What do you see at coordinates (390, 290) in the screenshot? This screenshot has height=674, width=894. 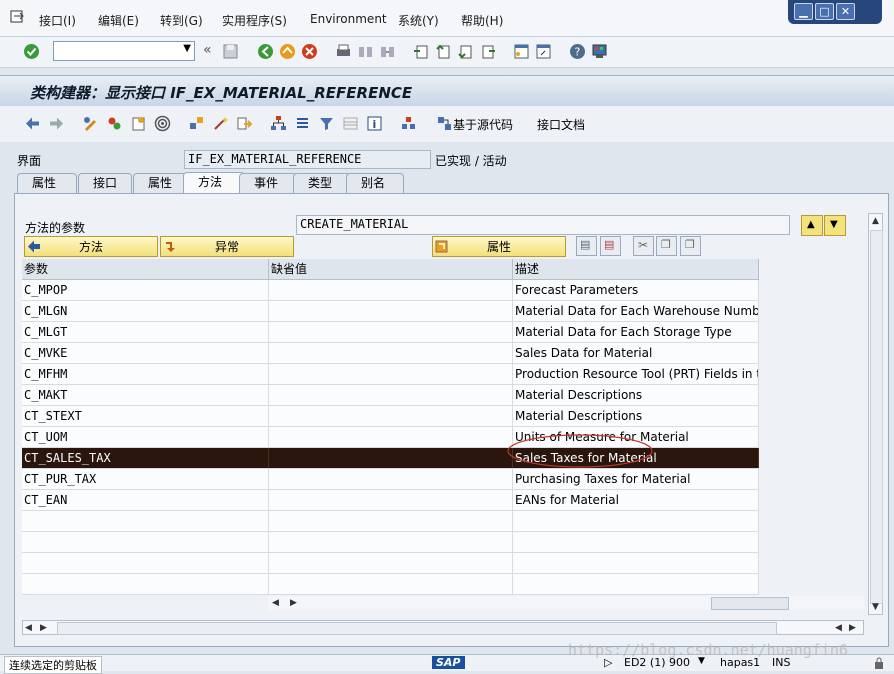 I see `table-row: C_MPOP Forecast Parameters` at bounding box center [390, 290].